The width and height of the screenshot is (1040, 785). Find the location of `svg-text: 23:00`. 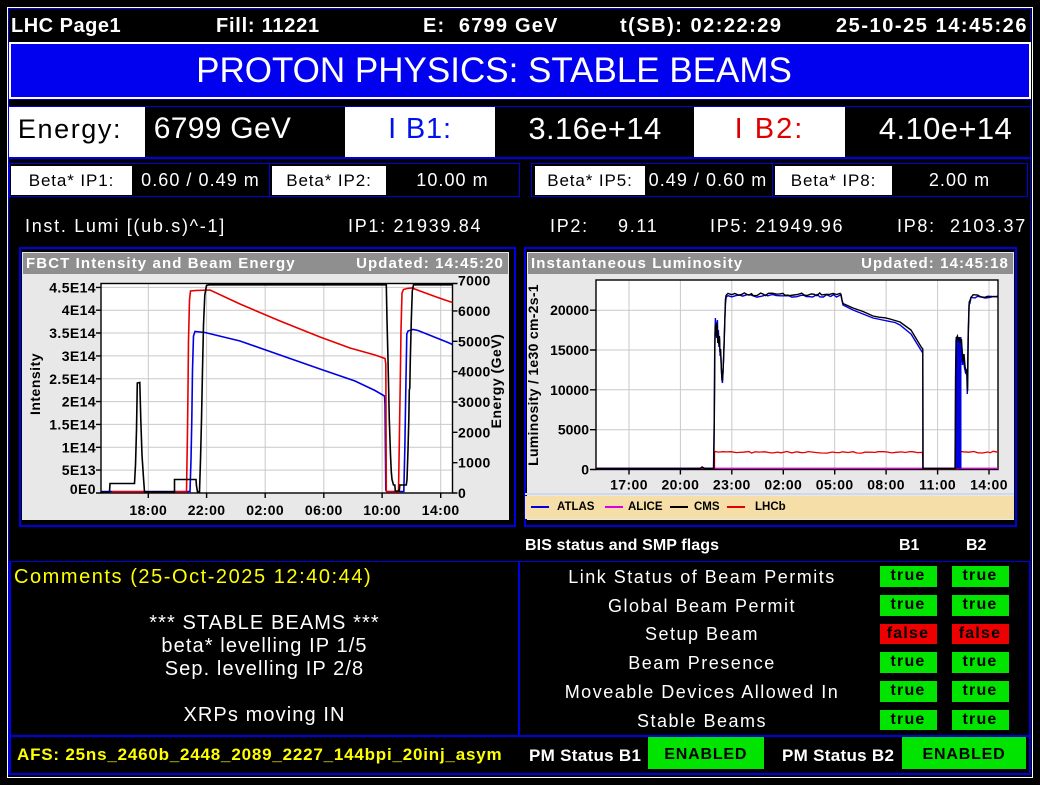

svg-text: 23:00 is located at coordinates (732, 485).